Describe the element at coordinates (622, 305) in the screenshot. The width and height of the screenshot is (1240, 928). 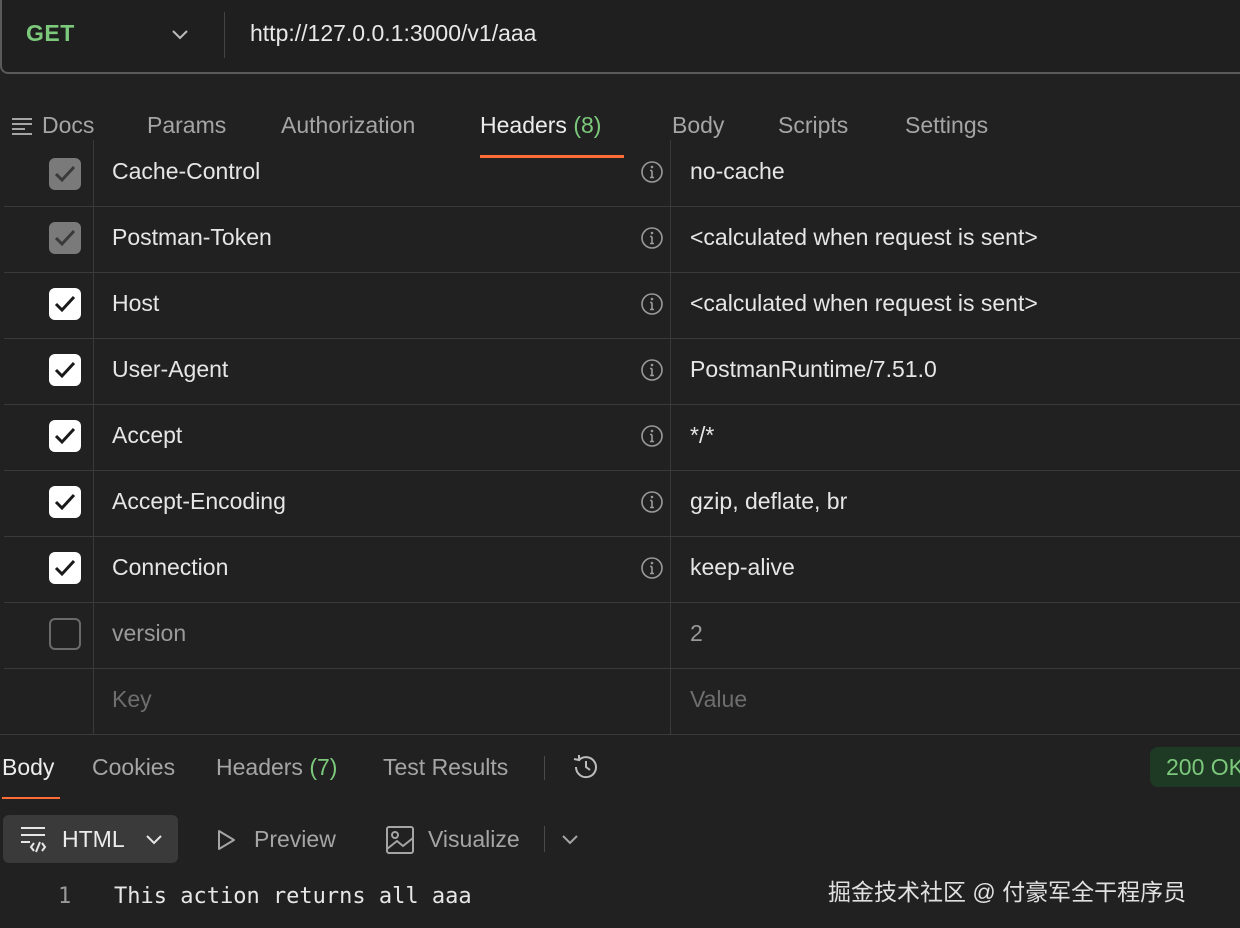
I see `table-row: Host <calculated when request is sent>` at that location.